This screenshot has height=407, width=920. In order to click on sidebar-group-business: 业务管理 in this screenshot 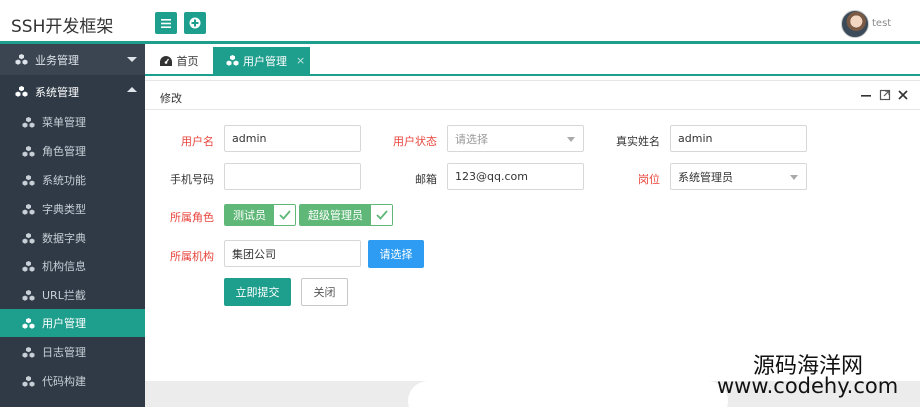, I will do `click(72, 59)`.